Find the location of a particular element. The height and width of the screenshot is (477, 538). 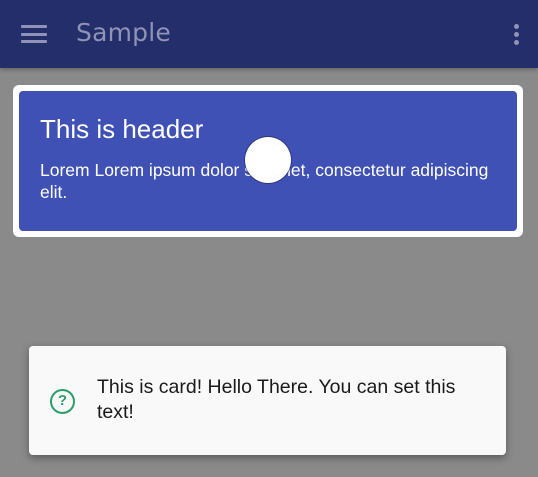

more-vert-icon is located at coordinates (516, 34).